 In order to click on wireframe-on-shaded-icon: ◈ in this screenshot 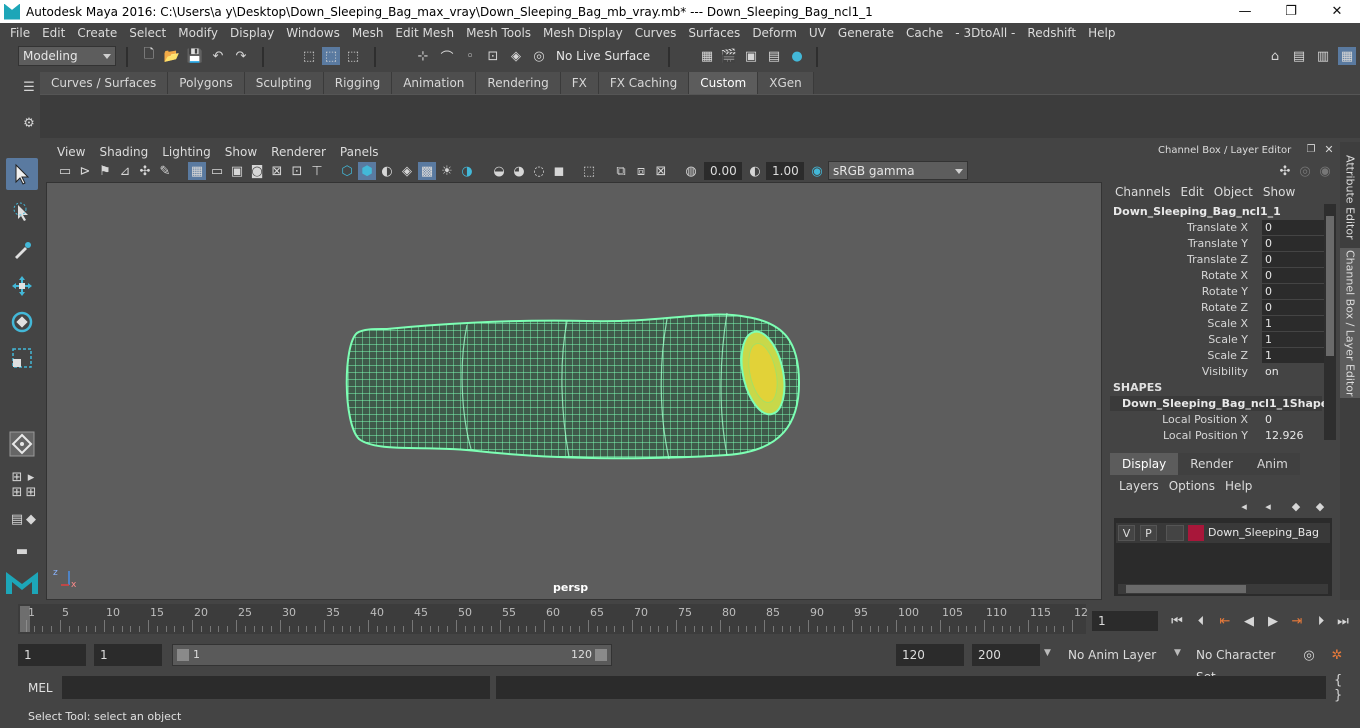, I will do `click(407, 171)`.